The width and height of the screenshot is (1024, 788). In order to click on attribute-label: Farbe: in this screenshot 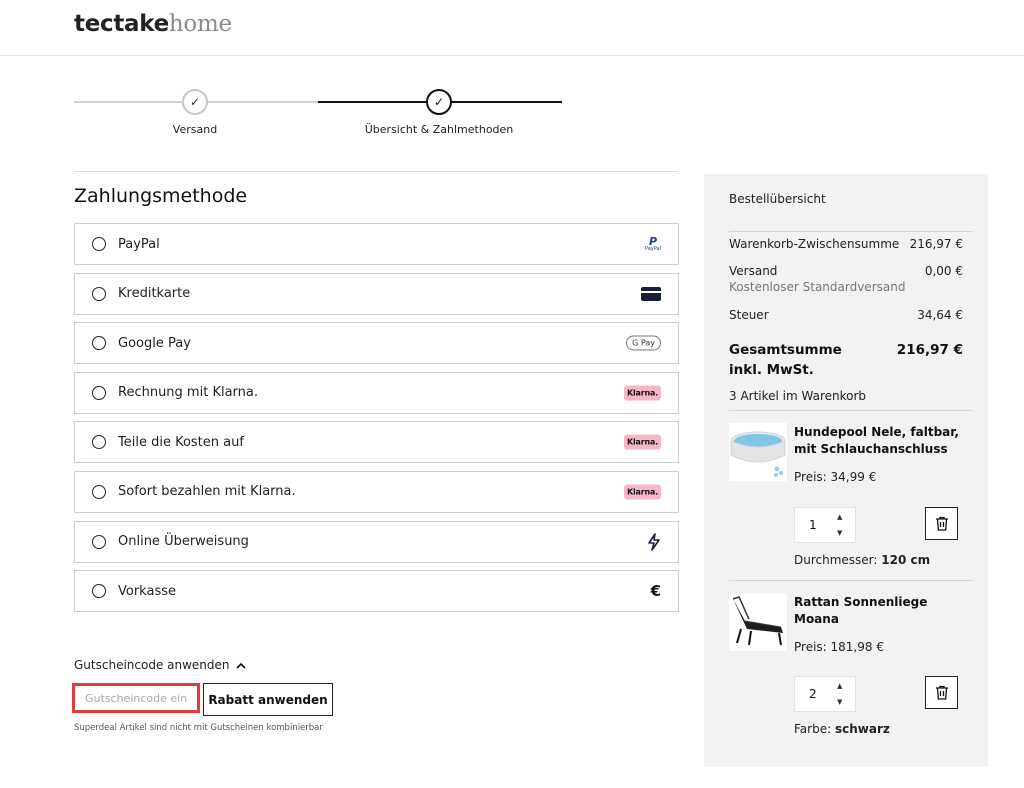, I will do `click(813, 729)`.